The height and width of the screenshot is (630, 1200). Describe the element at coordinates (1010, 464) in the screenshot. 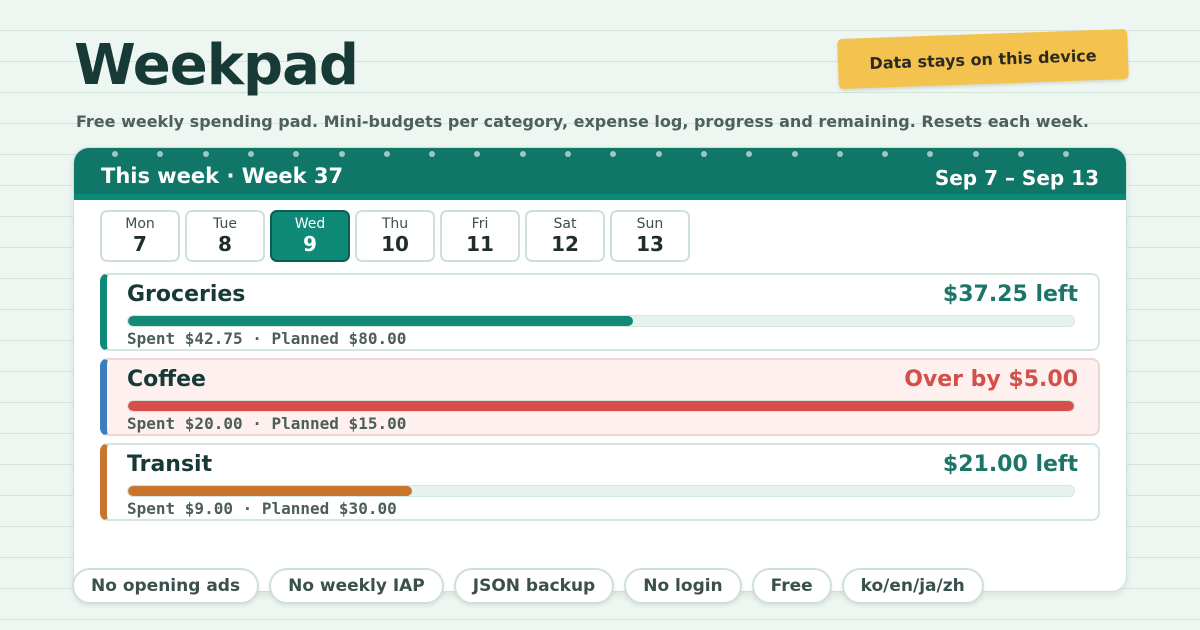

I see `category-remaining: $21.00 left` at that location.